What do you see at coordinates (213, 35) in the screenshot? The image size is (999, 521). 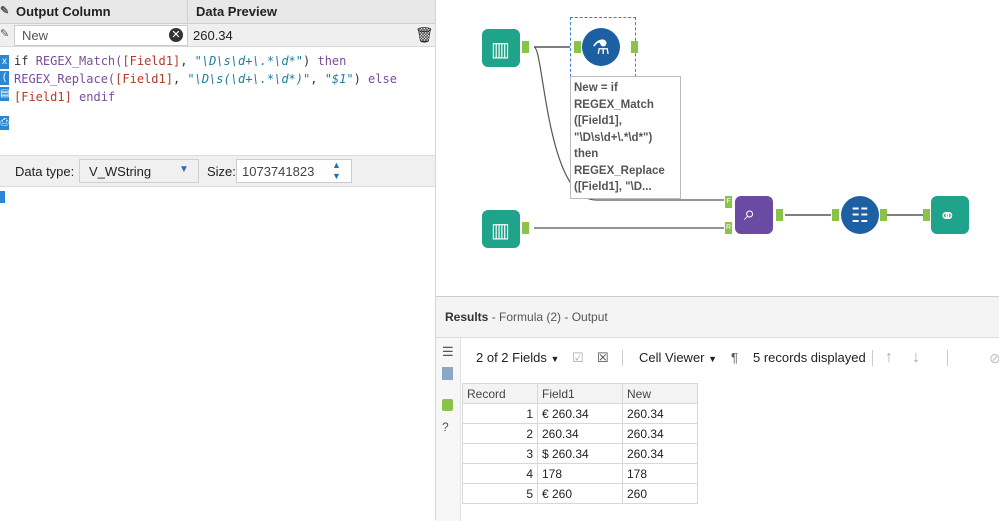 I see `preview-value: 260.34` at bounding box center [213, 35].